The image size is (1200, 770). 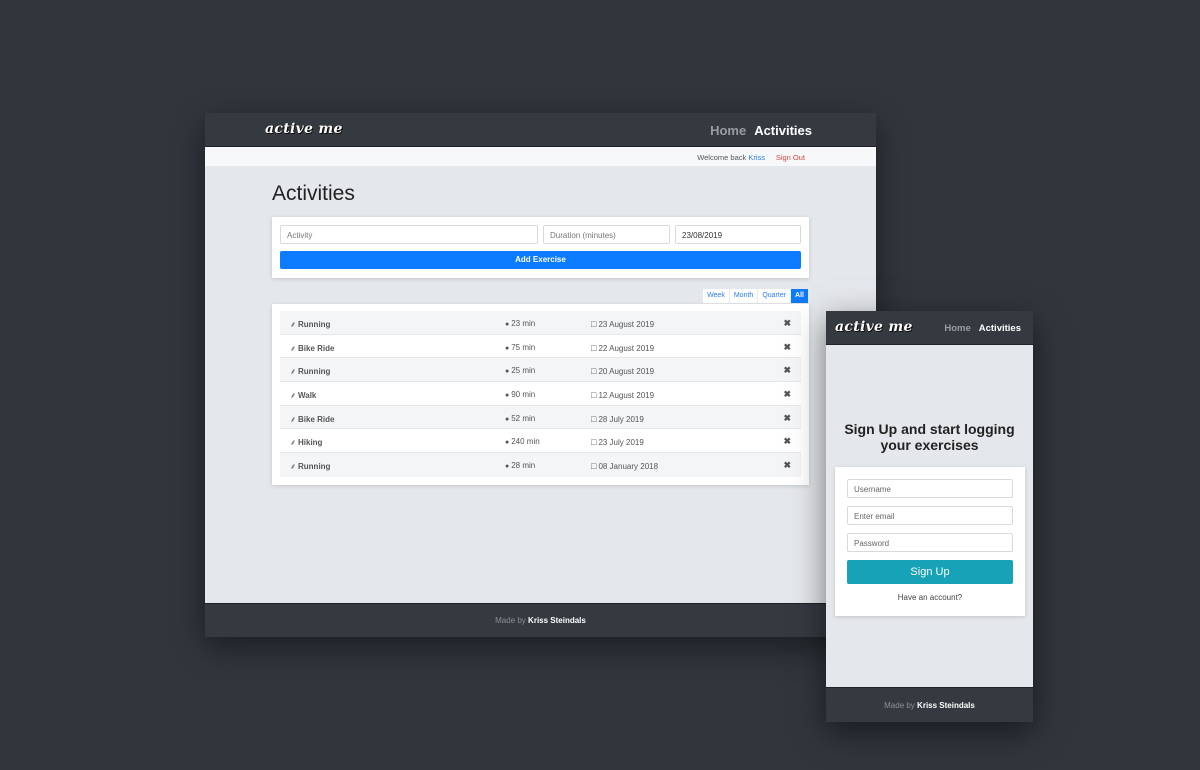 What do you see at coordinates (304, 129) in the screenshot?
I see `logo: active me` at bounding box center [304, 129].